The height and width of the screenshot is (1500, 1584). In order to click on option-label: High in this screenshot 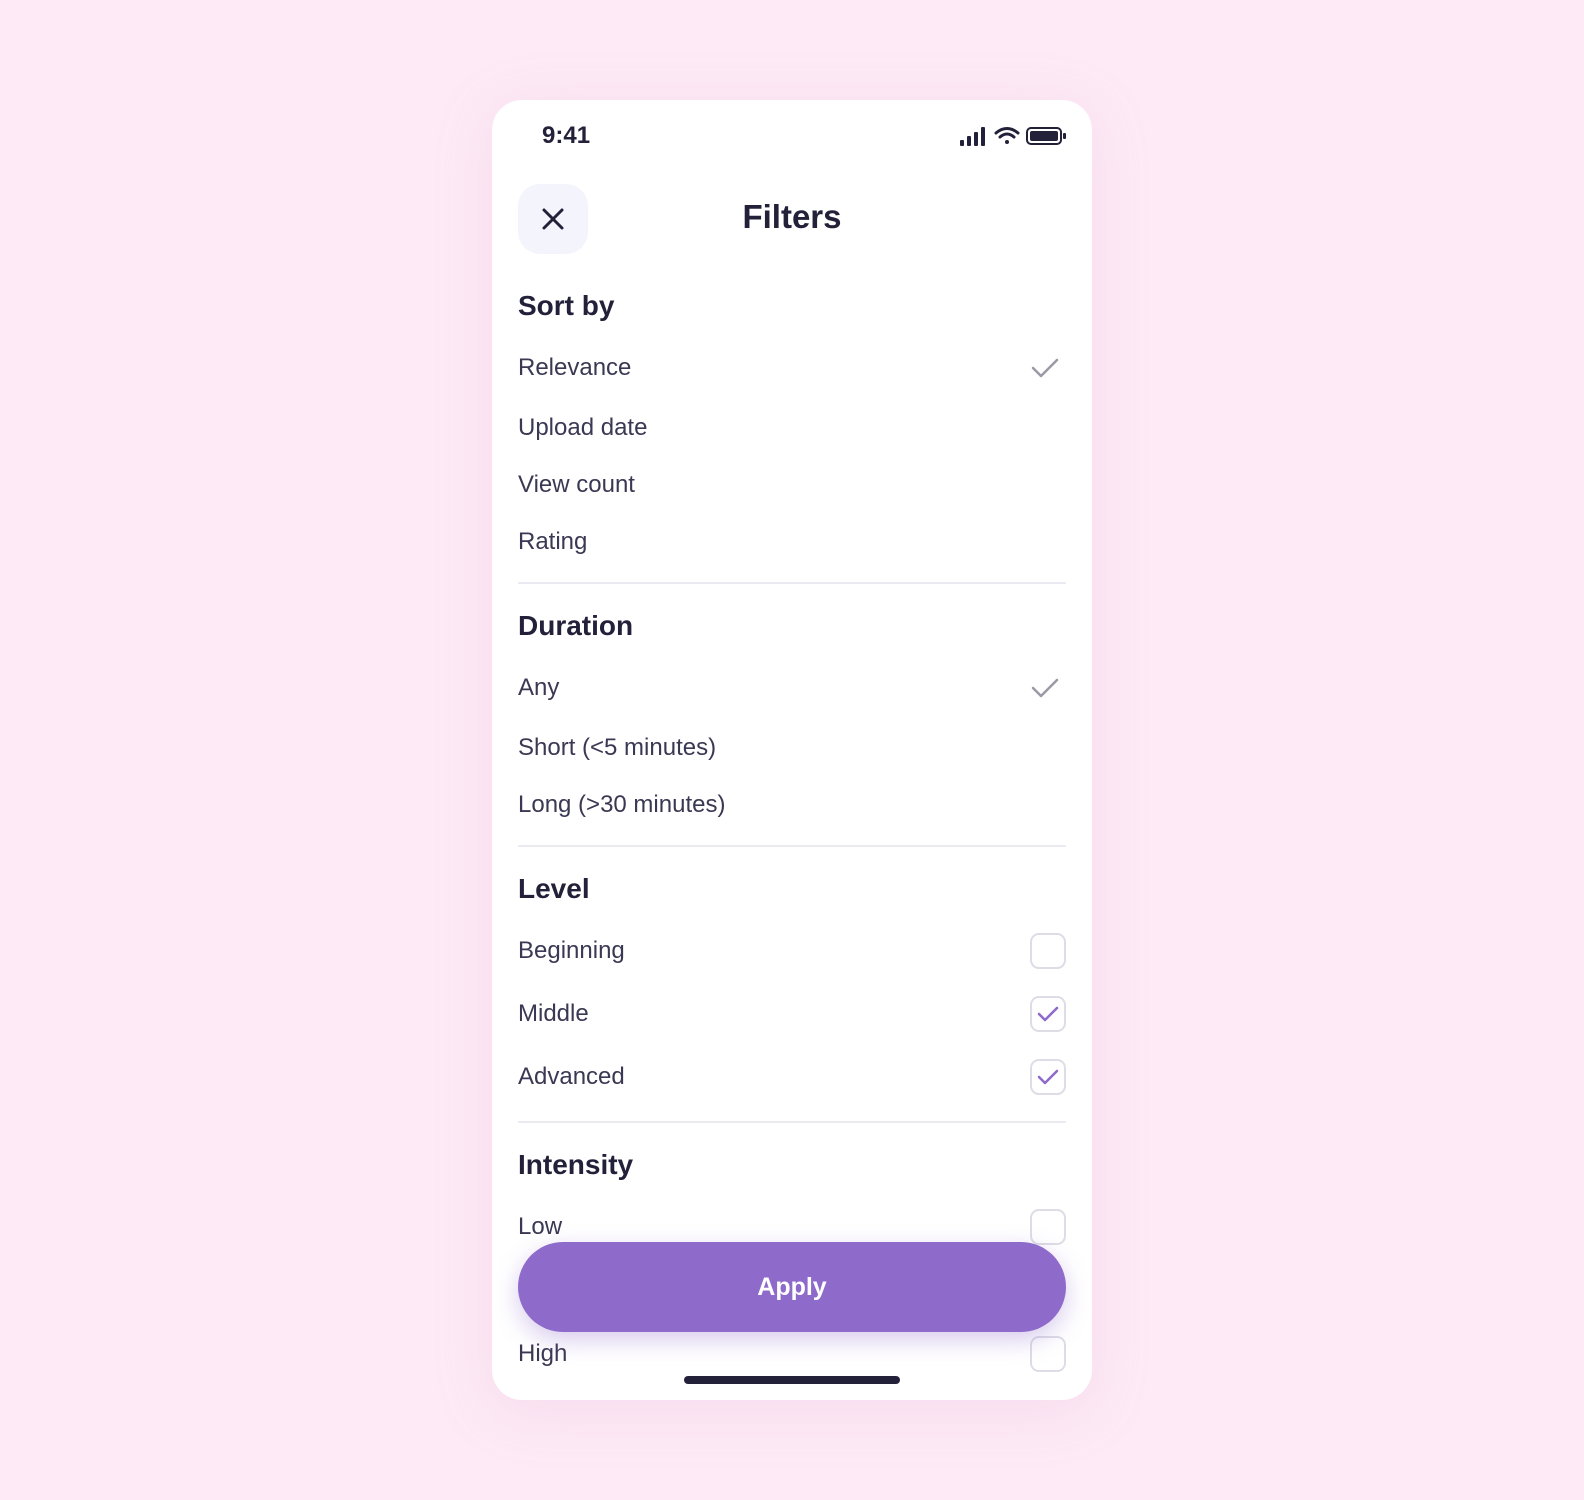, I will do `click(543, 1353)`.